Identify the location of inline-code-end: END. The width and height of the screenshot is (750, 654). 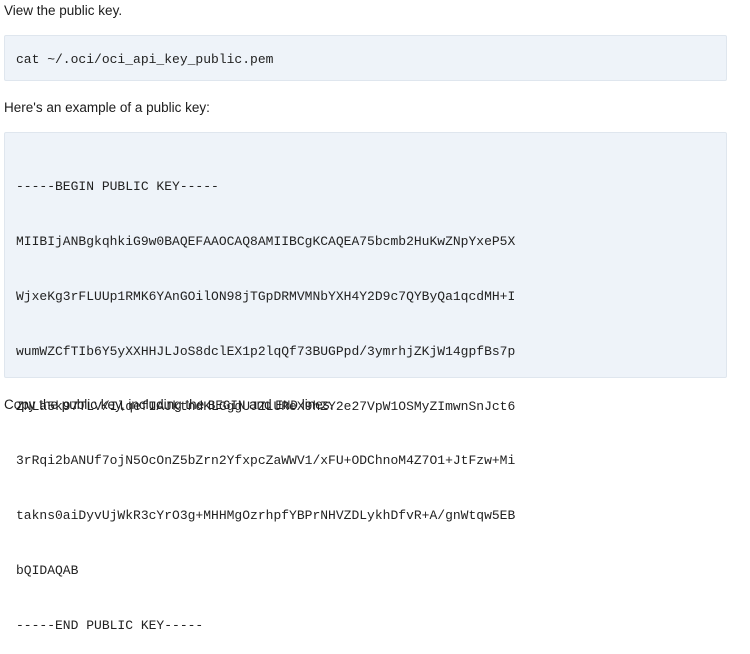
(286, 406).